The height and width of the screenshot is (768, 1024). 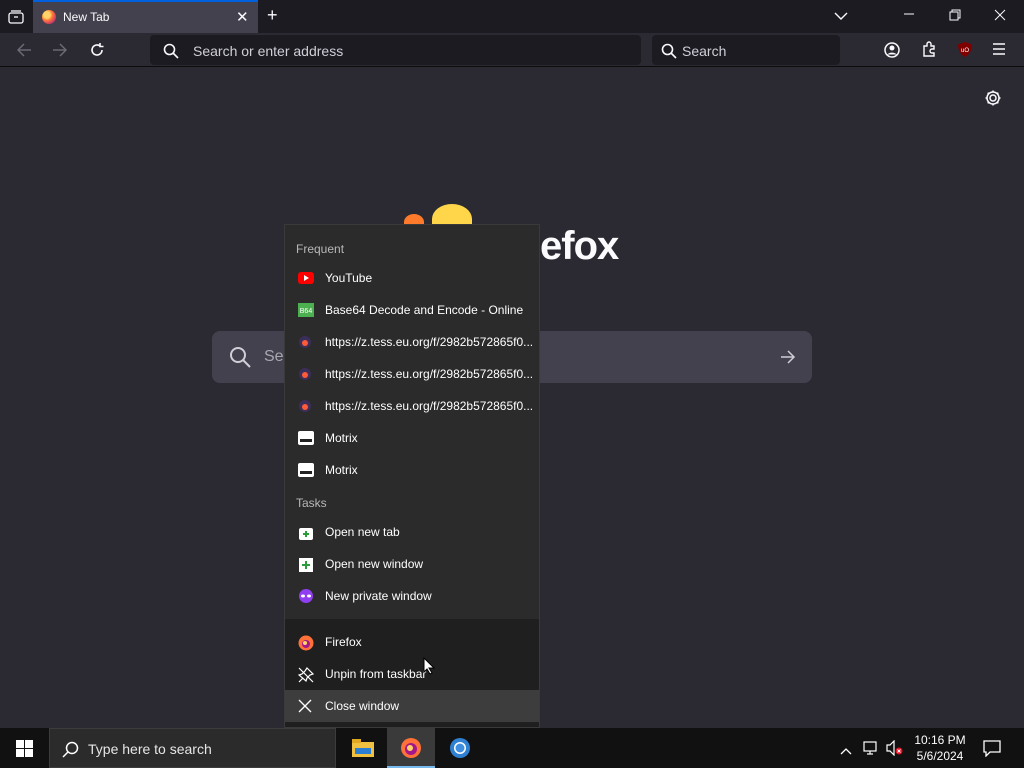 I want to click on frequent-header: Frequent, so click(x=320, y=249).